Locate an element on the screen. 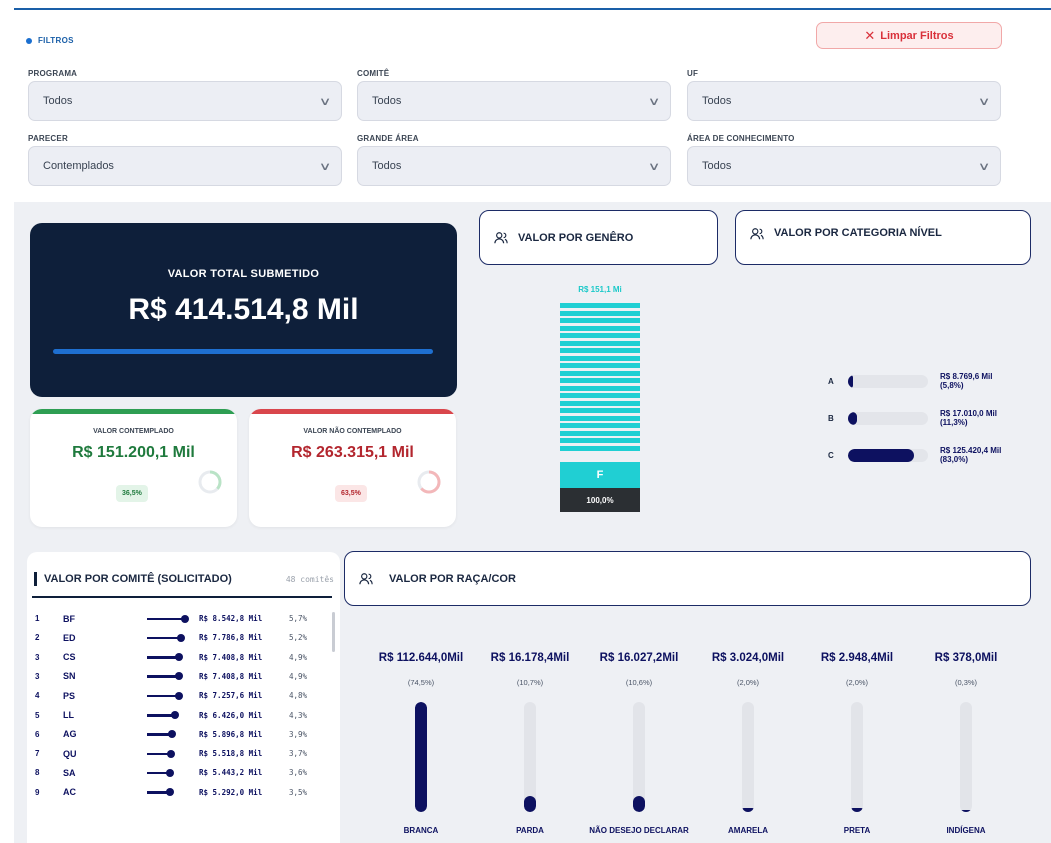  nao-contemplado-accent is located at coordinates (352, 411).